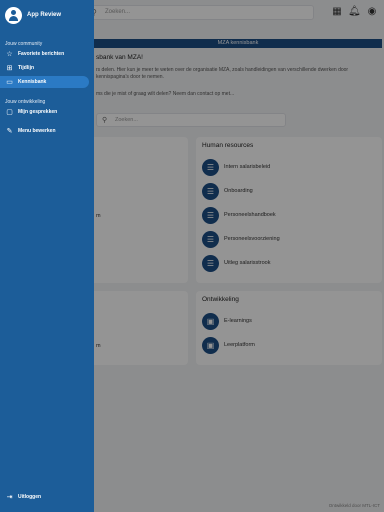 Image resolution: width=384 pixels, height=512 pixels. Describe the element at coordinates (30, 497) in the screenshot. I see `nav-item-label: Uitloggen` at that location.